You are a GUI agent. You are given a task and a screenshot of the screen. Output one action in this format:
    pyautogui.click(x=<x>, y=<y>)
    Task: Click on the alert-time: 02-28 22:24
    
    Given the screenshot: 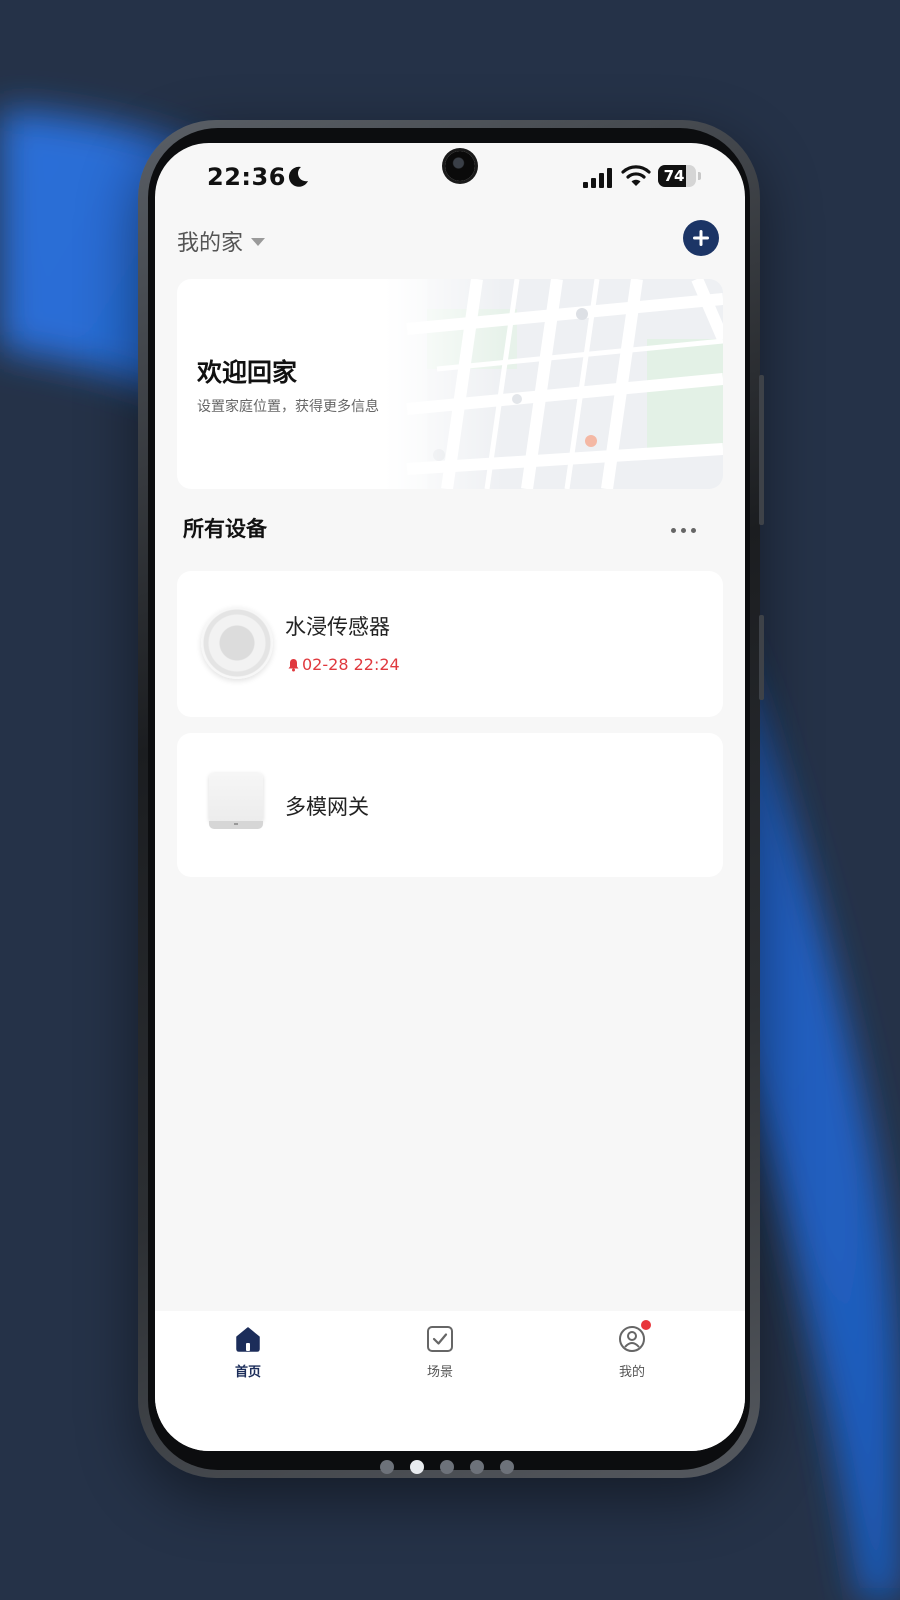 What is the action you would take?
    pyautogui.click(x=351, y=664)
    